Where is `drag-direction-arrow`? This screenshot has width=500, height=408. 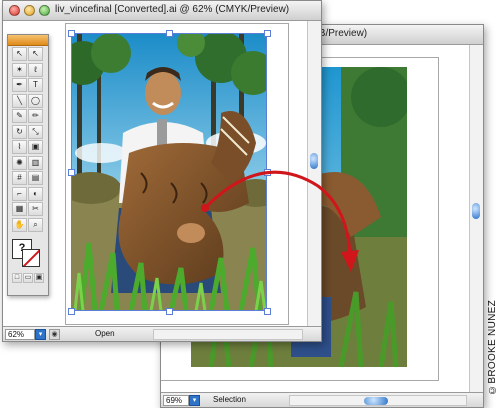 drag-direction-arrow is located at coordinates (280, 221).